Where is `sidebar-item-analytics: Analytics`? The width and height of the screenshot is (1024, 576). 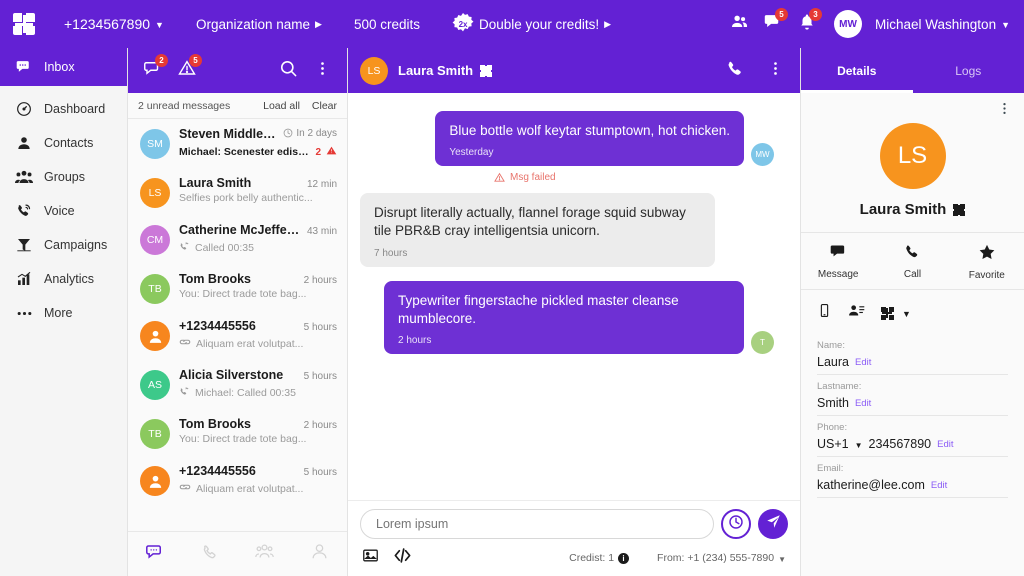 sidebar-item-analytics: Analytics is located at coordinates (63, 279).